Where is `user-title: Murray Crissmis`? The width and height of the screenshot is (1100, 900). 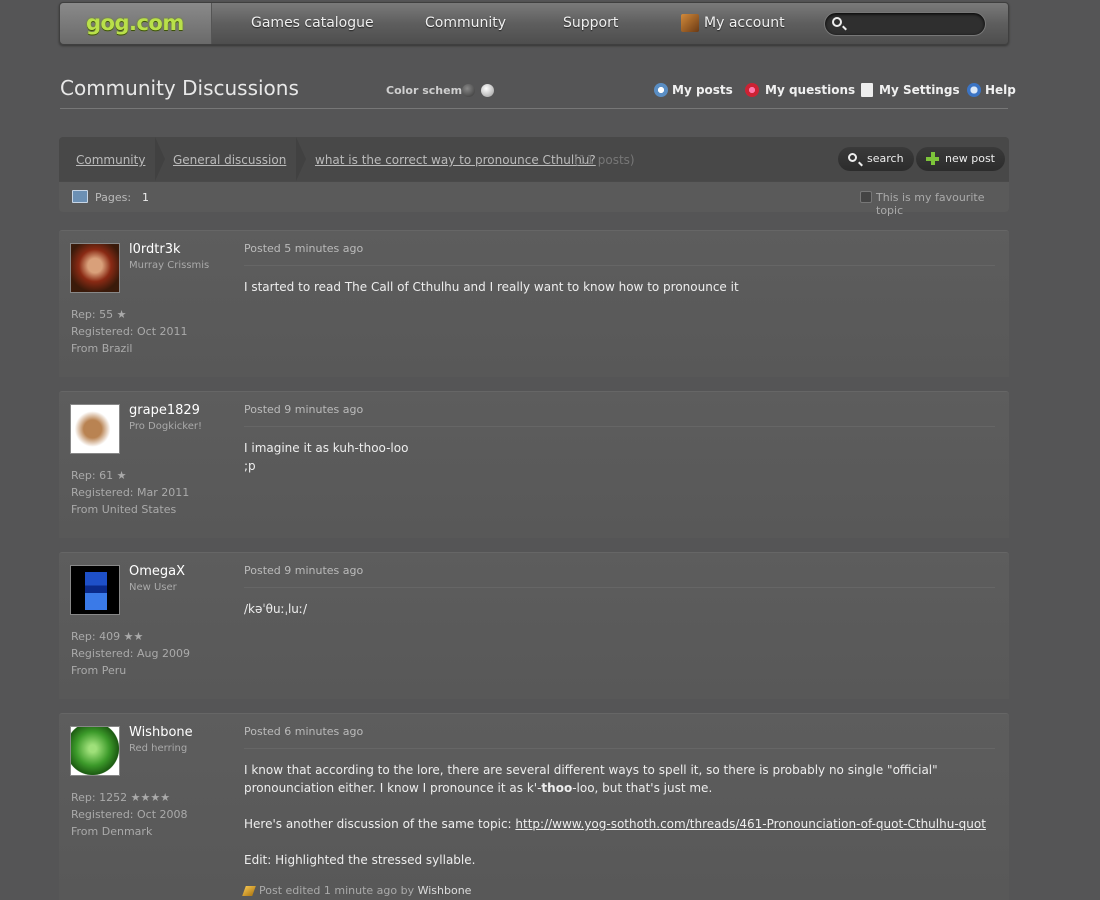 user-title: Murray Crissmis is located at coordinates (169, 265).